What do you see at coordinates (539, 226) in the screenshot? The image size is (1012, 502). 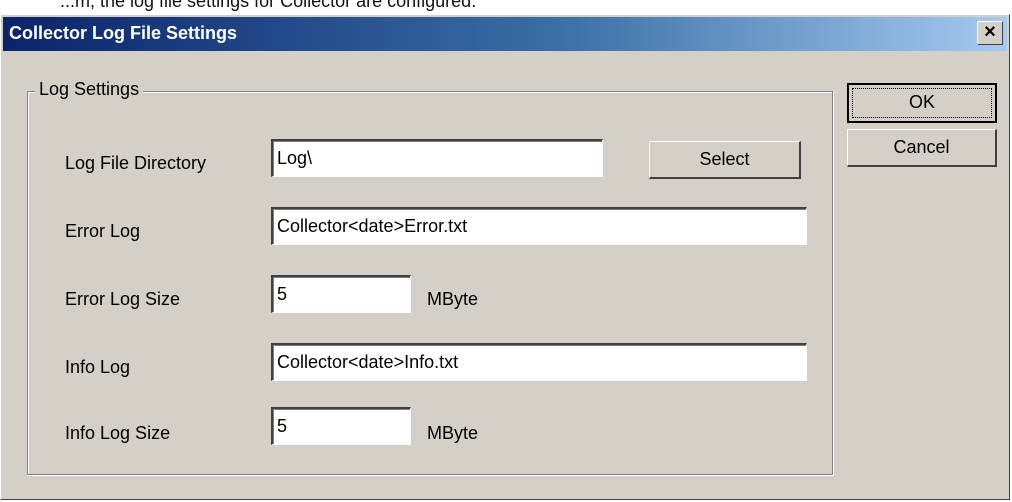 I see `error-log-input: Collector<date>Error.txt` at bounding box center [539, 226].